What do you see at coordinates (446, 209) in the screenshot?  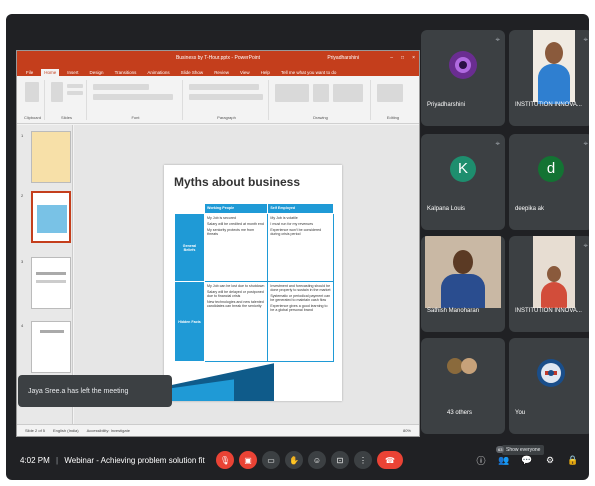 I see `participant-name: Kalpana Louis` at bounding box center [446, 209].